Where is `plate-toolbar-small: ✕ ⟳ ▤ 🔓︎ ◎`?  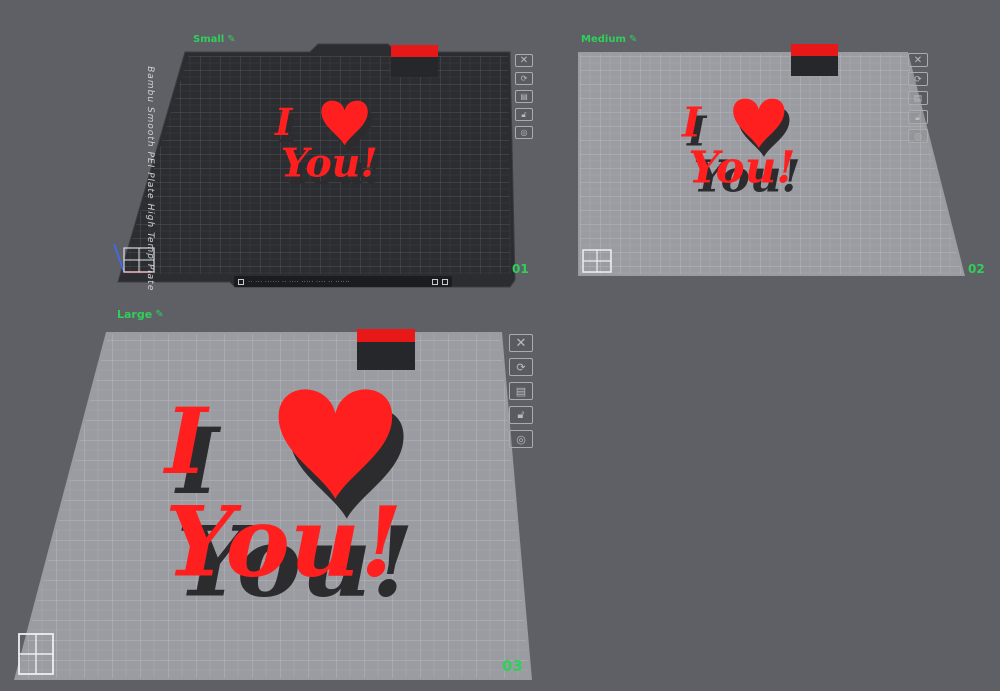
plate-toolbar-small: ✕ ⟳ ▤ 🔓︎ ◎ is located at coordinates (524, 96).